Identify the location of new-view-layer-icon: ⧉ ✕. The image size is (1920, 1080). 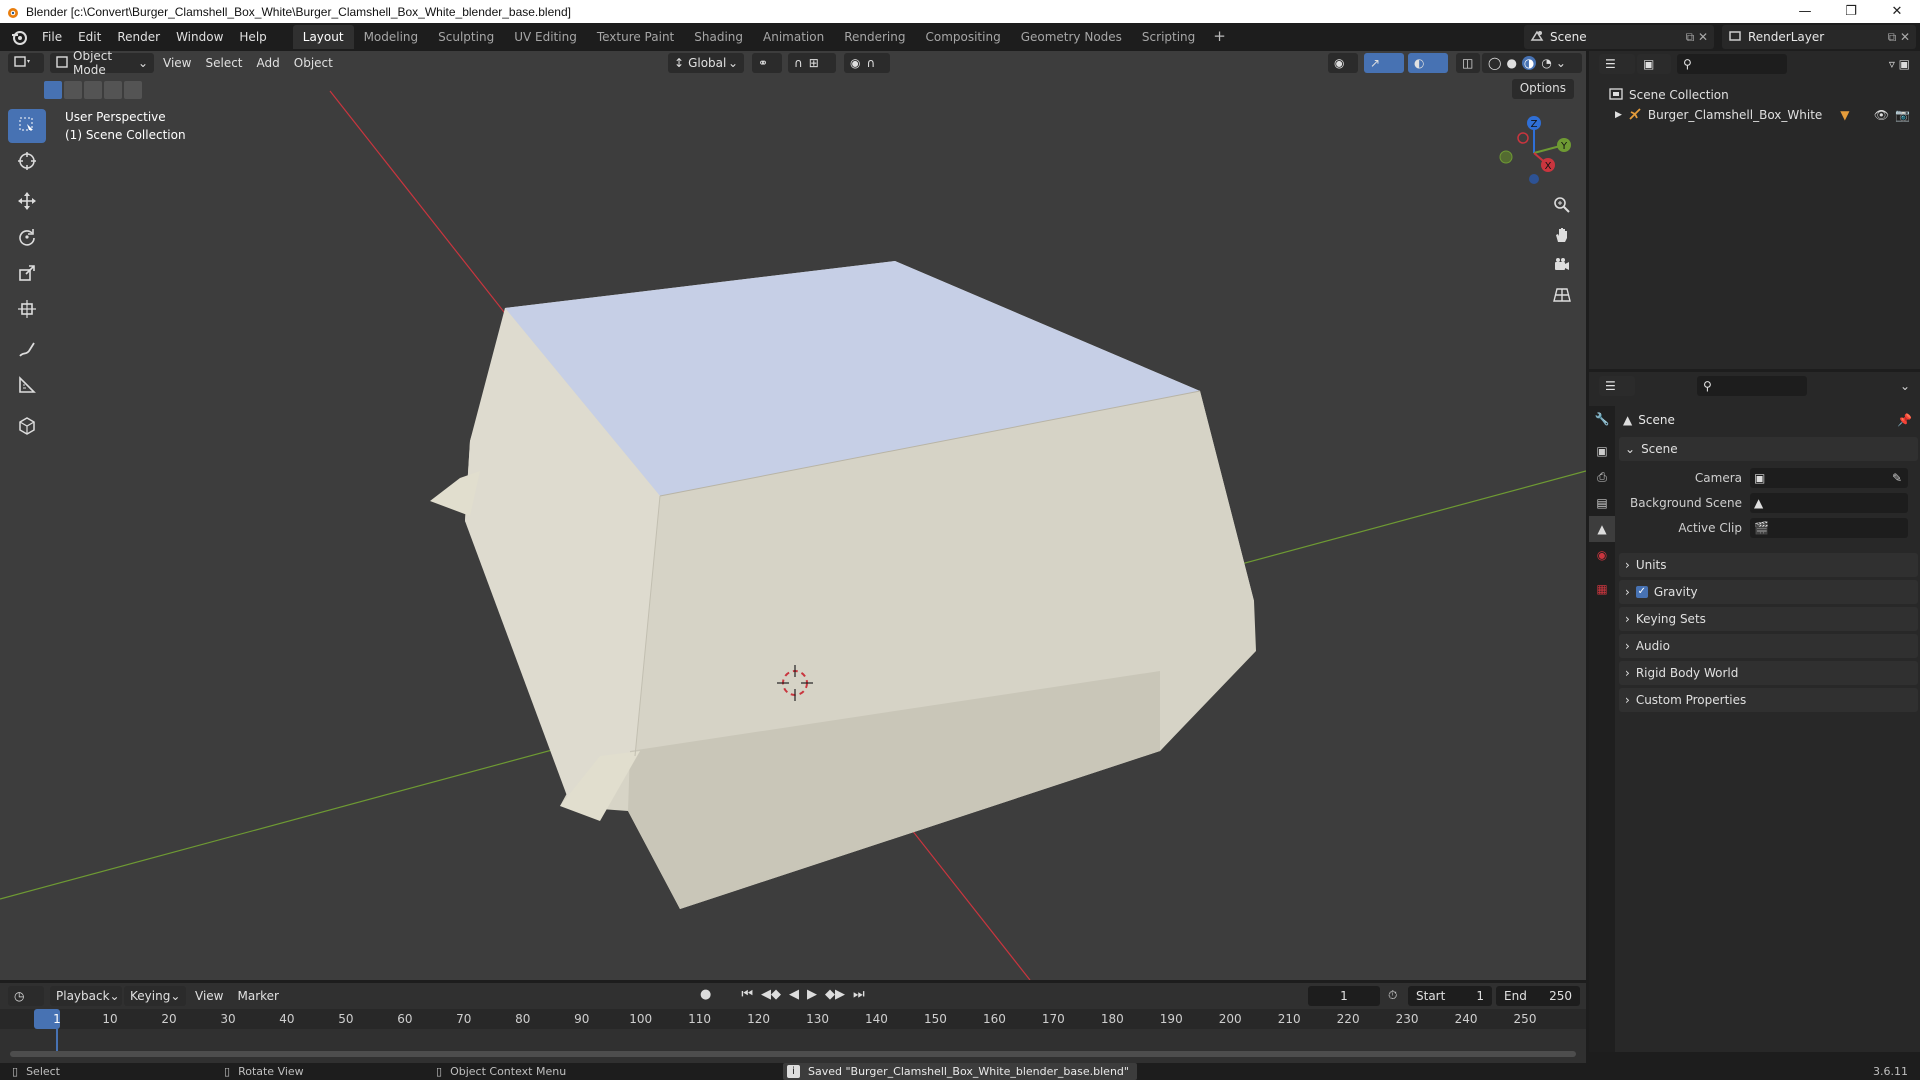
(1899, 37).